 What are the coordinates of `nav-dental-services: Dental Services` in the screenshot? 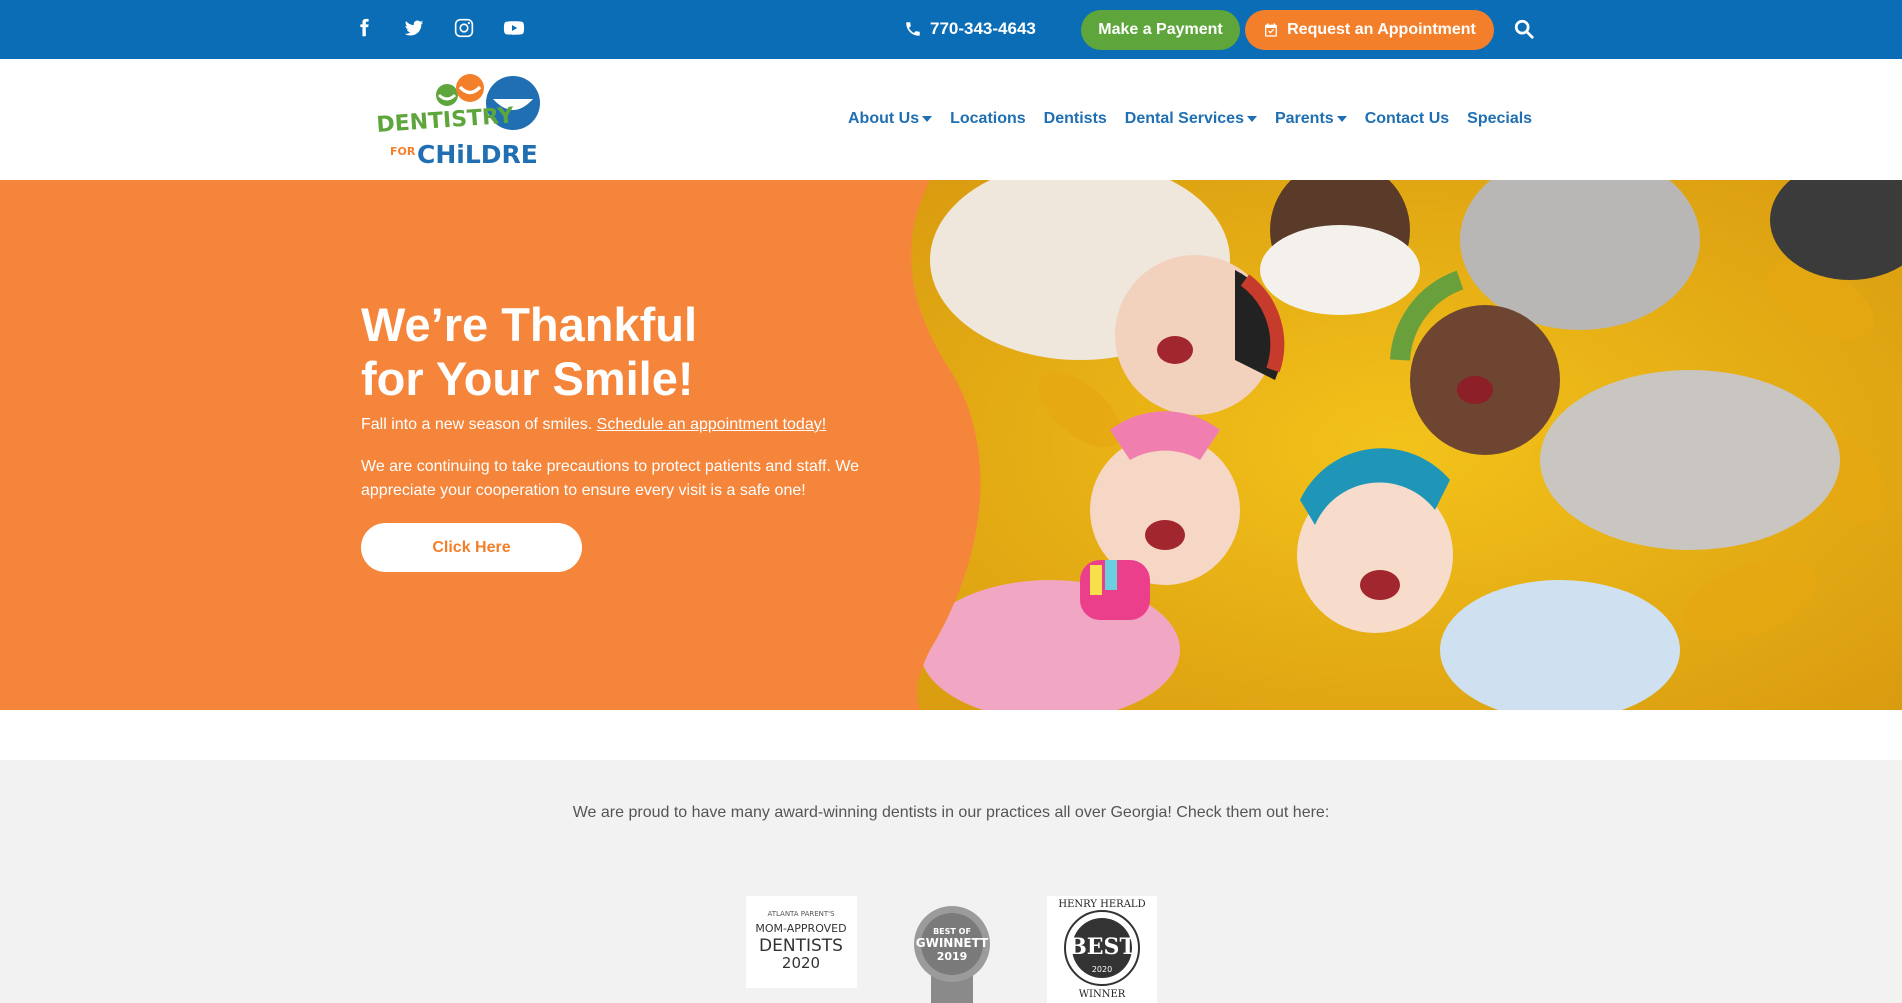 It's located at (1191, 119).